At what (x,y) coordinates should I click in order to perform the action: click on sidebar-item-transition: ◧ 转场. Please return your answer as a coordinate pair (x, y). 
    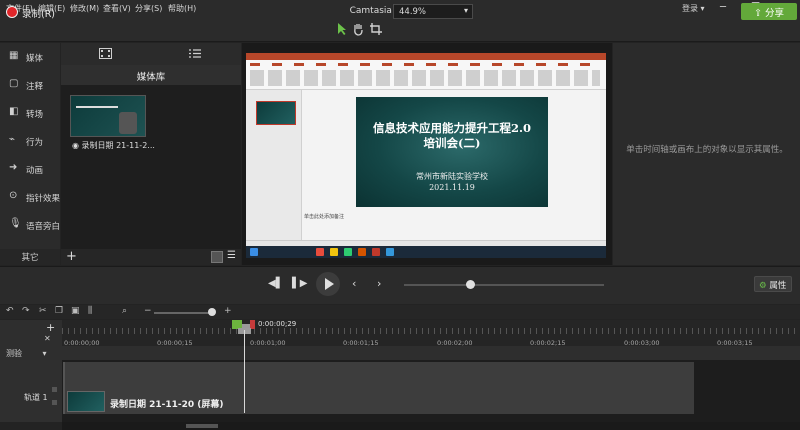
    Looking at the image, I should click on (30, 113).